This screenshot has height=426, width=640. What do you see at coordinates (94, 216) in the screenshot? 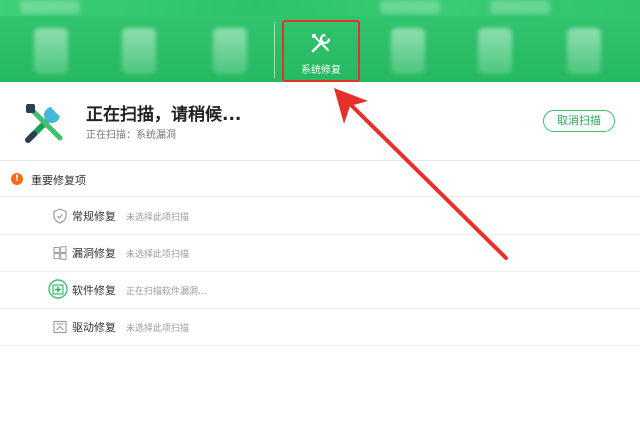
I see `item-label: 常规修复` at bounding box center [94, 216].